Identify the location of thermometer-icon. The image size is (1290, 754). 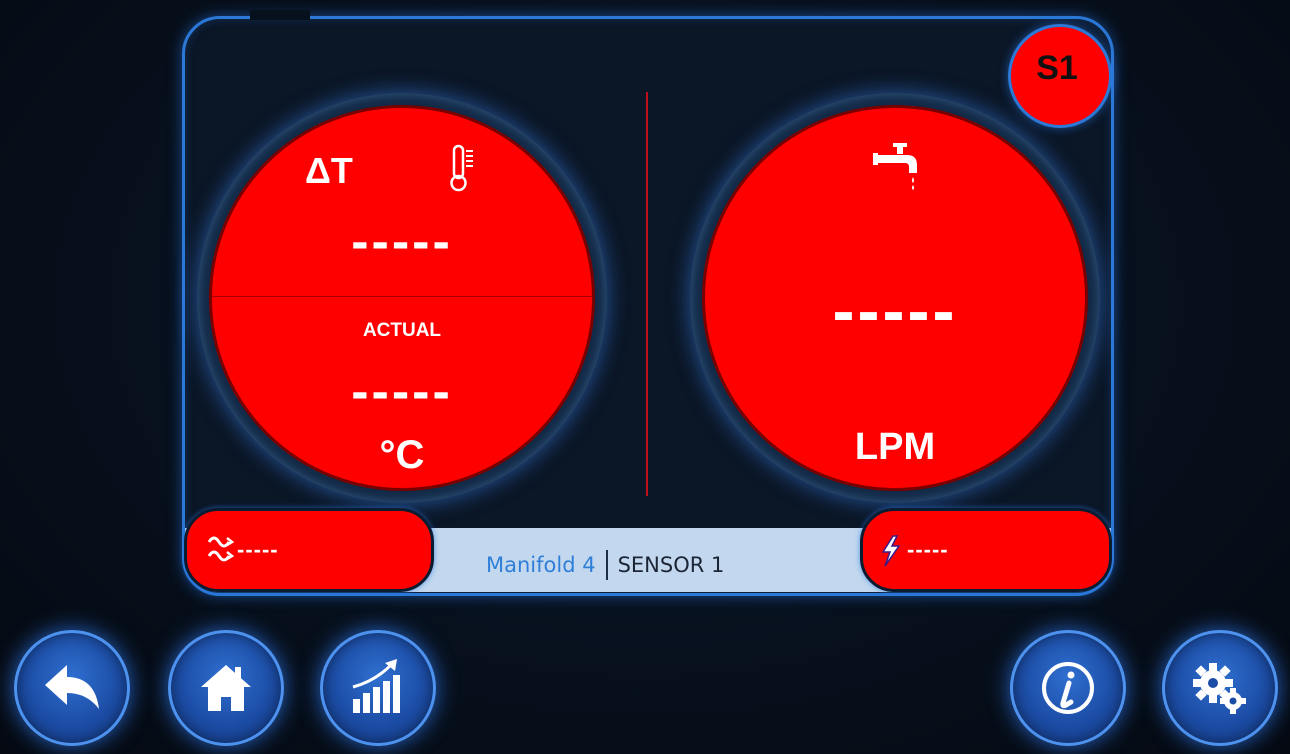
(461, 168).